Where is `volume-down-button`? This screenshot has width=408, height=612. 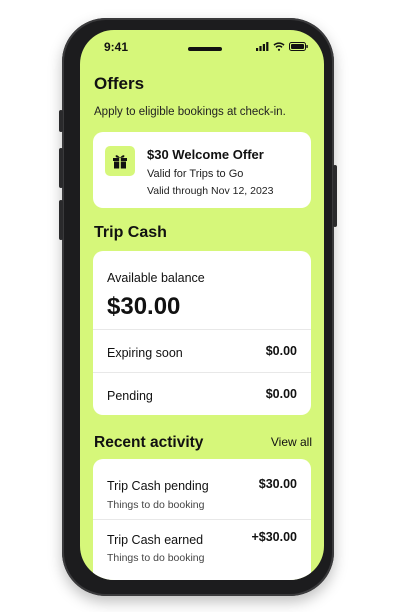 volume-down-button is located at coordinates (61, 220).